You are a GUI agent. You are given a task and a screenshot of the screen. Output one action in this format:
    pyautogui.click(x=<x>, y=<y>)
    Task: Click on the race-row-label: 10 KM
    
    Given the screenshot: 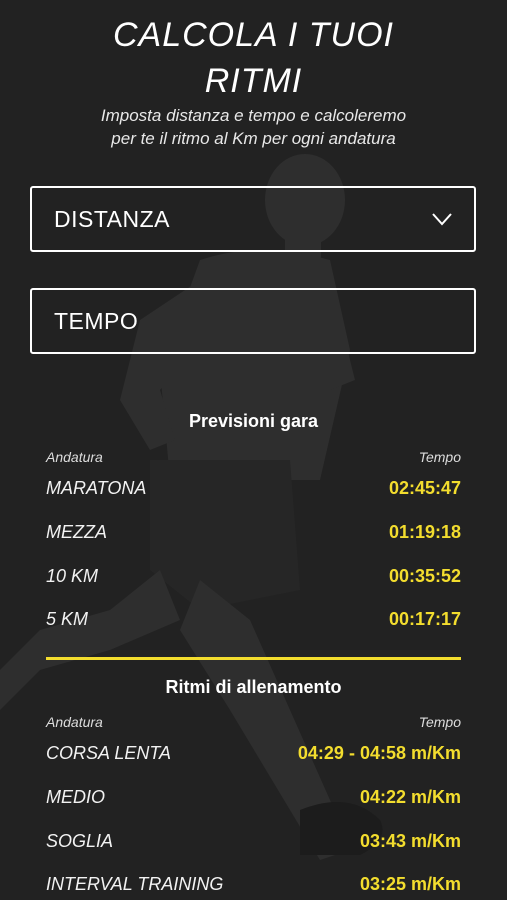 What is the action you would take?
    pyautogui.click(x=72, y=576)
    